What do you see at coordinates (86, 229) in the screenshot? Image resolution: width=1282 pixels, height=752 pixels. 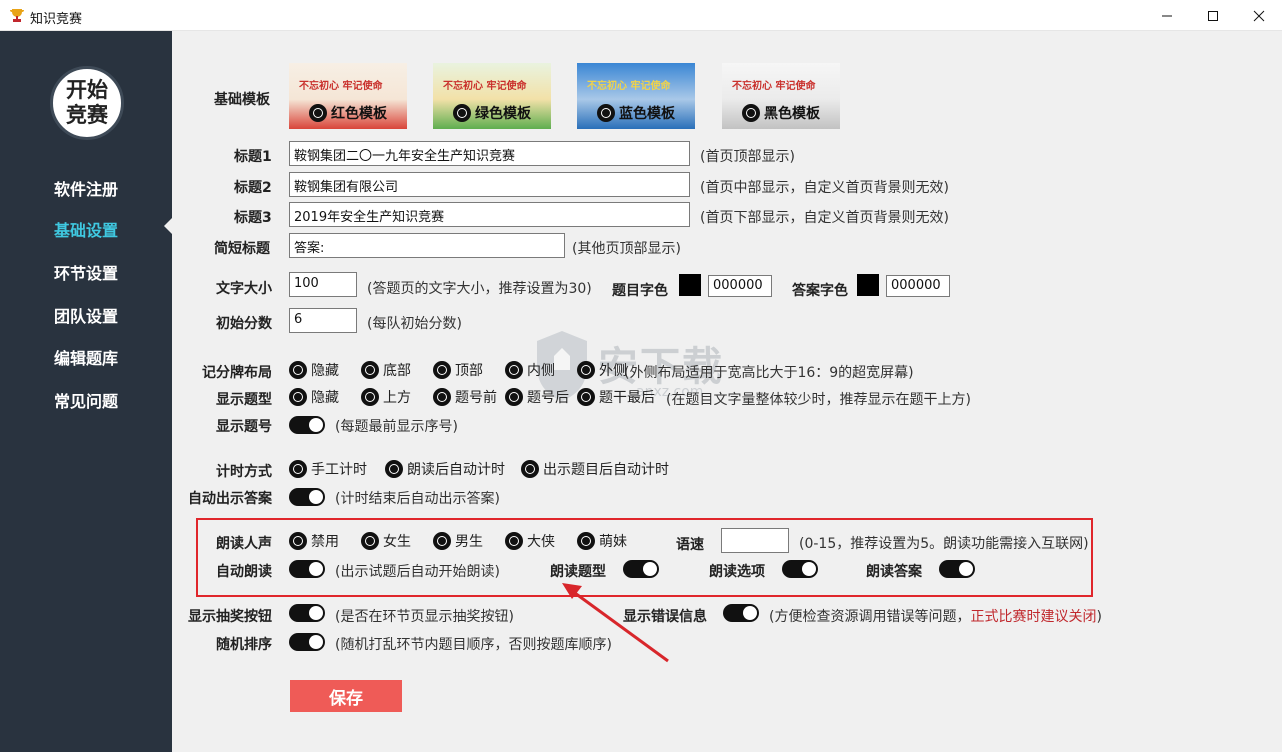 I see `sidebar-item-basic-settings: 基础设置` at bounding box center [86, 229].